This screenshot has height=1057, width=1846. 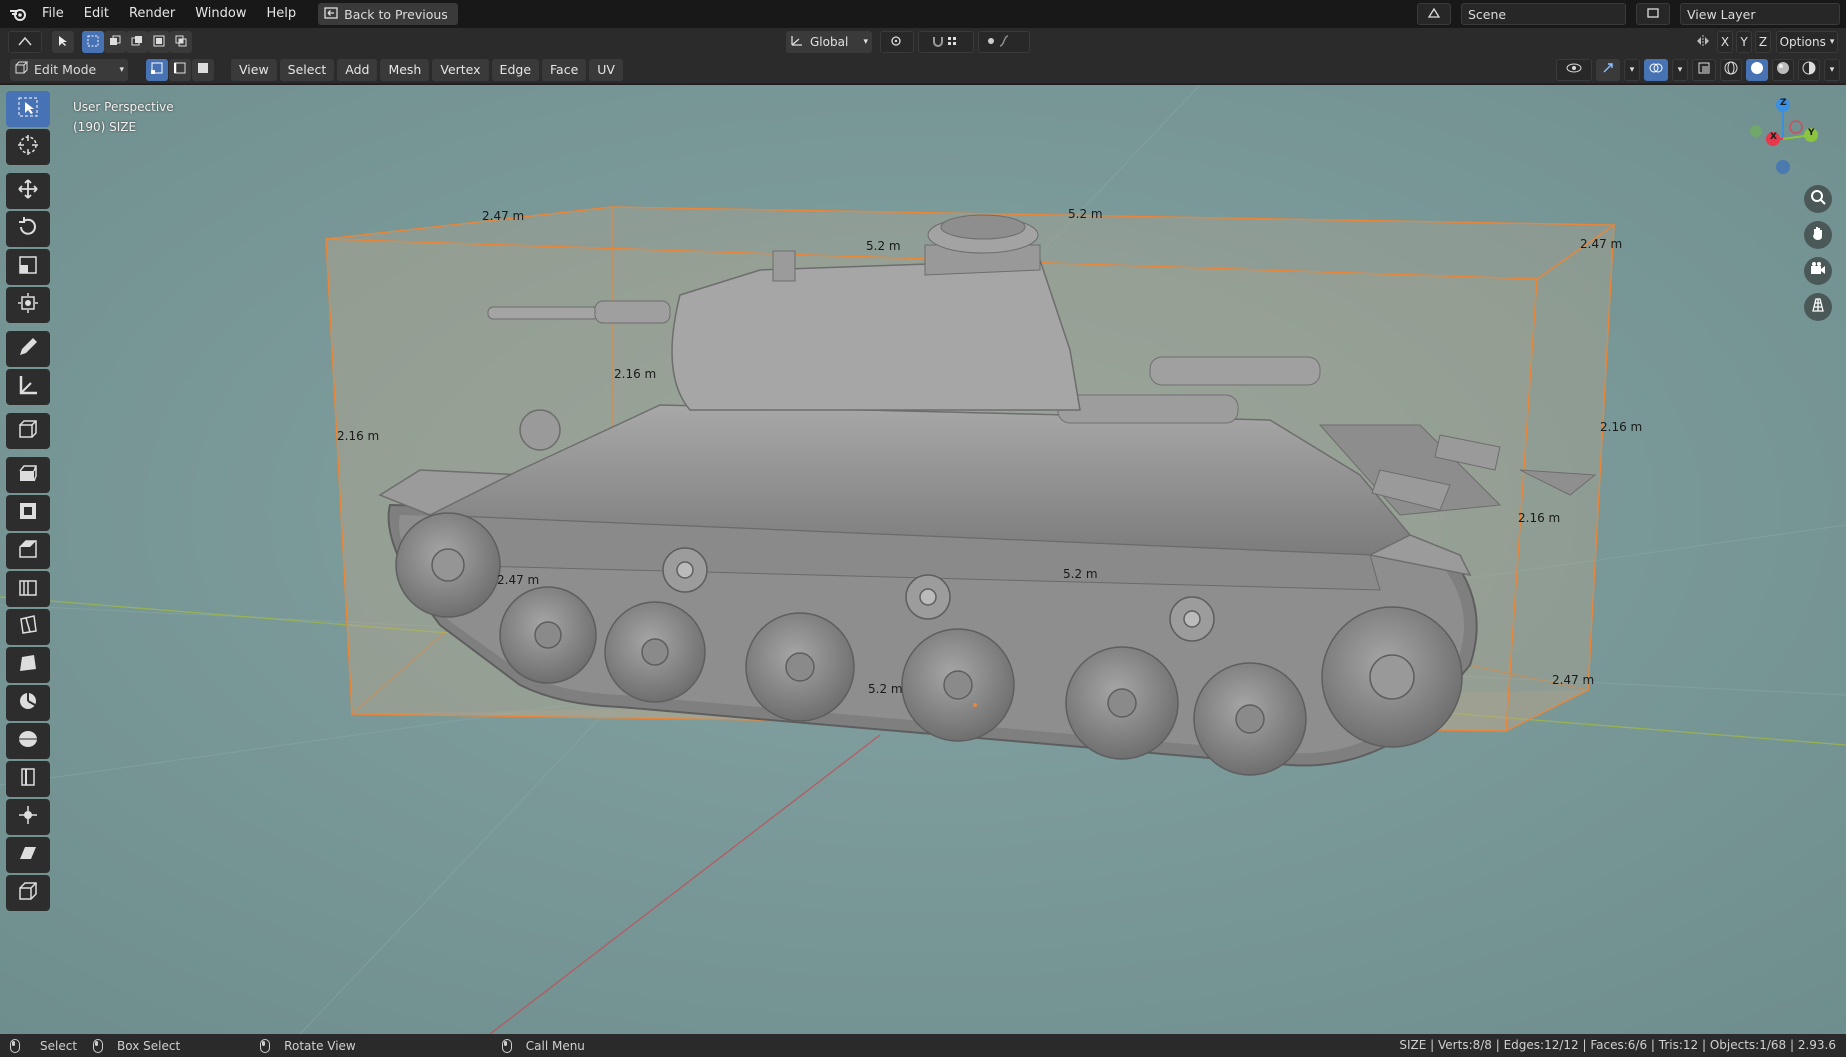 What do you see at coordinates (137, 42) in the screenshot?
I see `select-subtract-mode-button` at bounding box center [137, 42].